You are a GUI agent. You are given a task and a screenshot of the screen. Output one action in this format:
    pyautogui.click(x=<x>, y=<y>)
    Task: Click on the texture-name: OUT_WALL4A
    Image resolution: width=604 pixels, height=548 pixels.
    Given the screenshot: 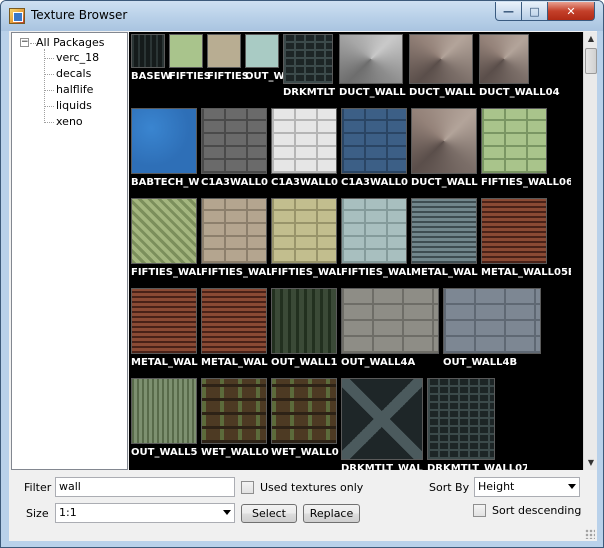 What is the action you would take?
    pyautogui.click(x=378, y=362)
    